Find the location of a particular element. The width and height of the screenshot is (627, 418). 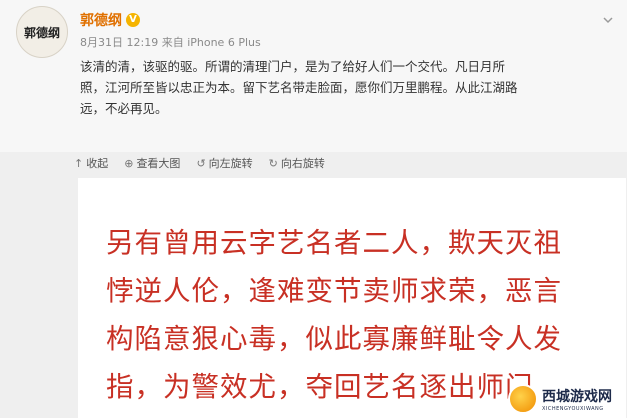

post-text-line: 远，不必再见。 is located at coordinates (124, 108).